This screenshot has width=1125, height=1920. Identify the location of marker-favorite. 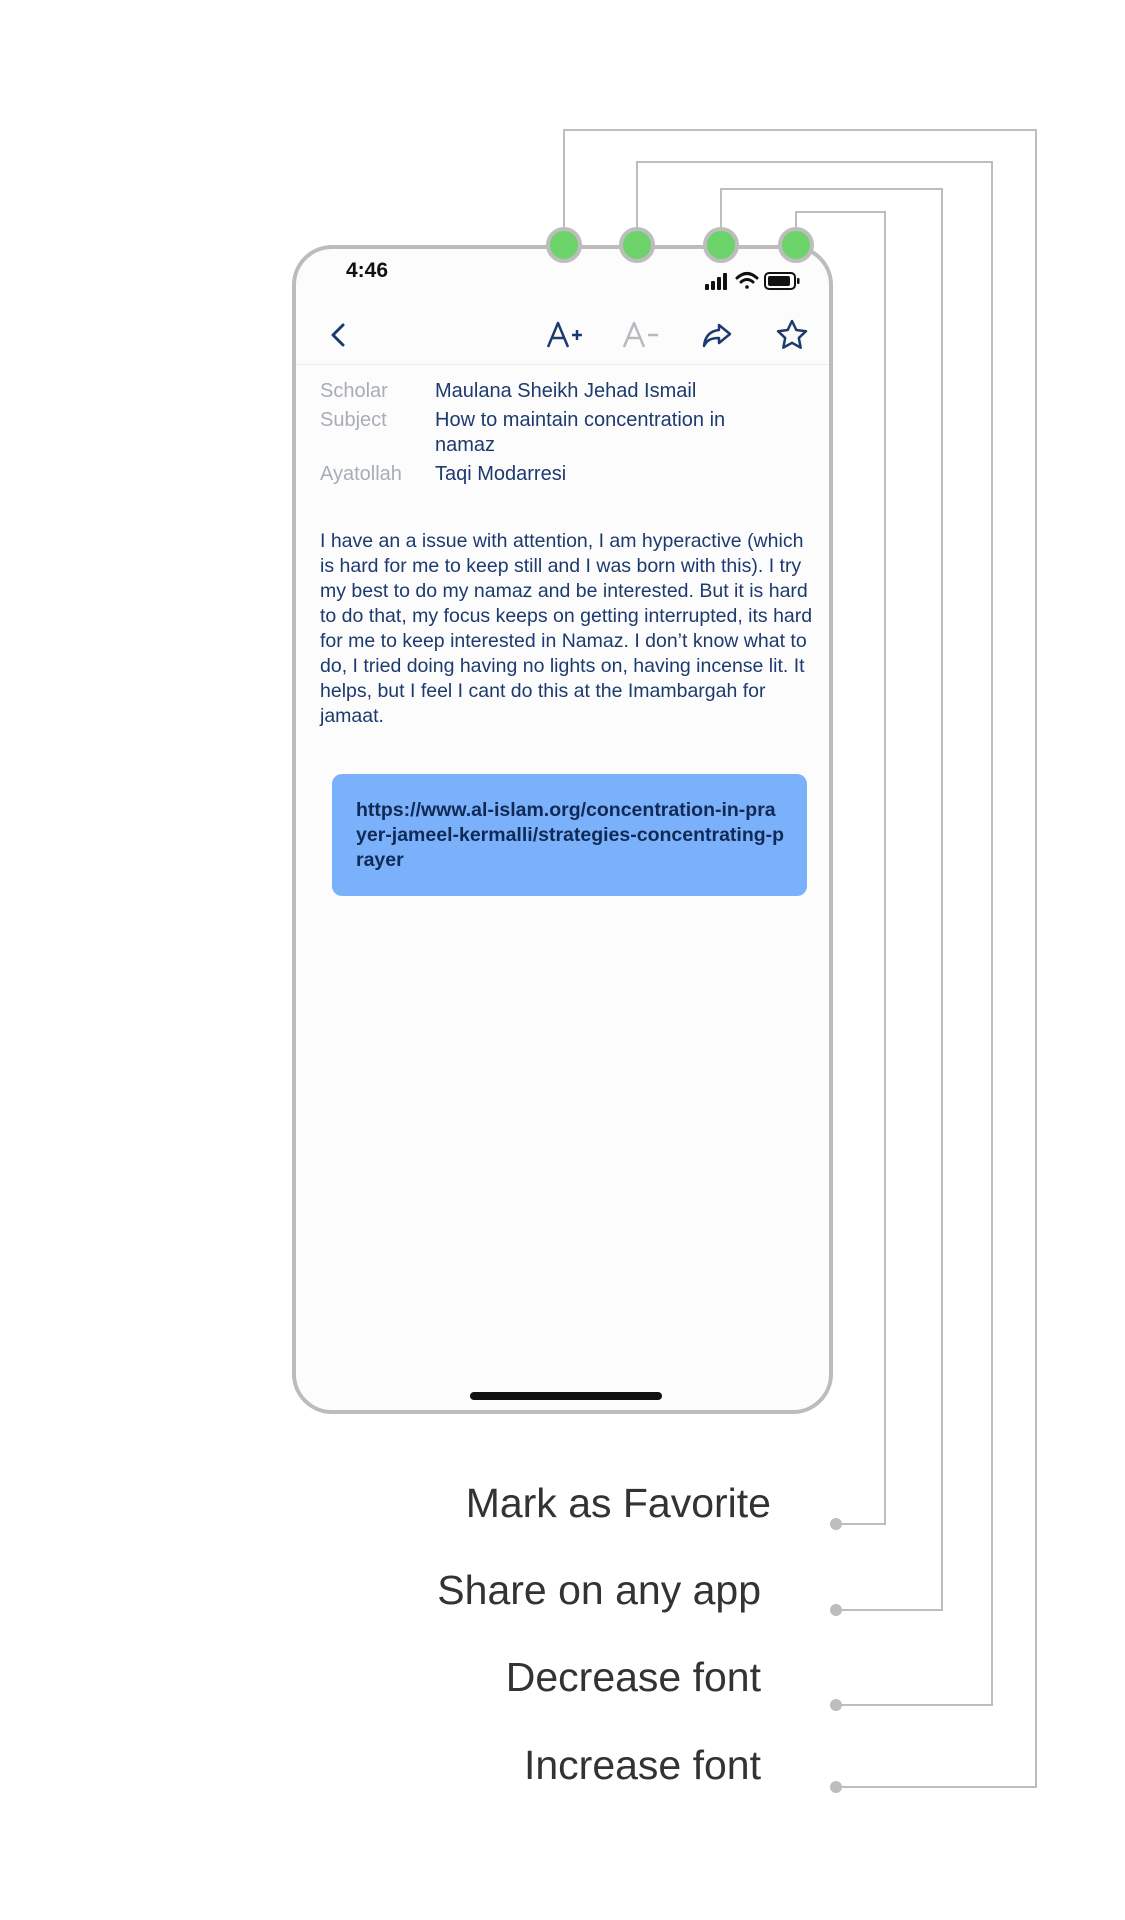
(796, 245).